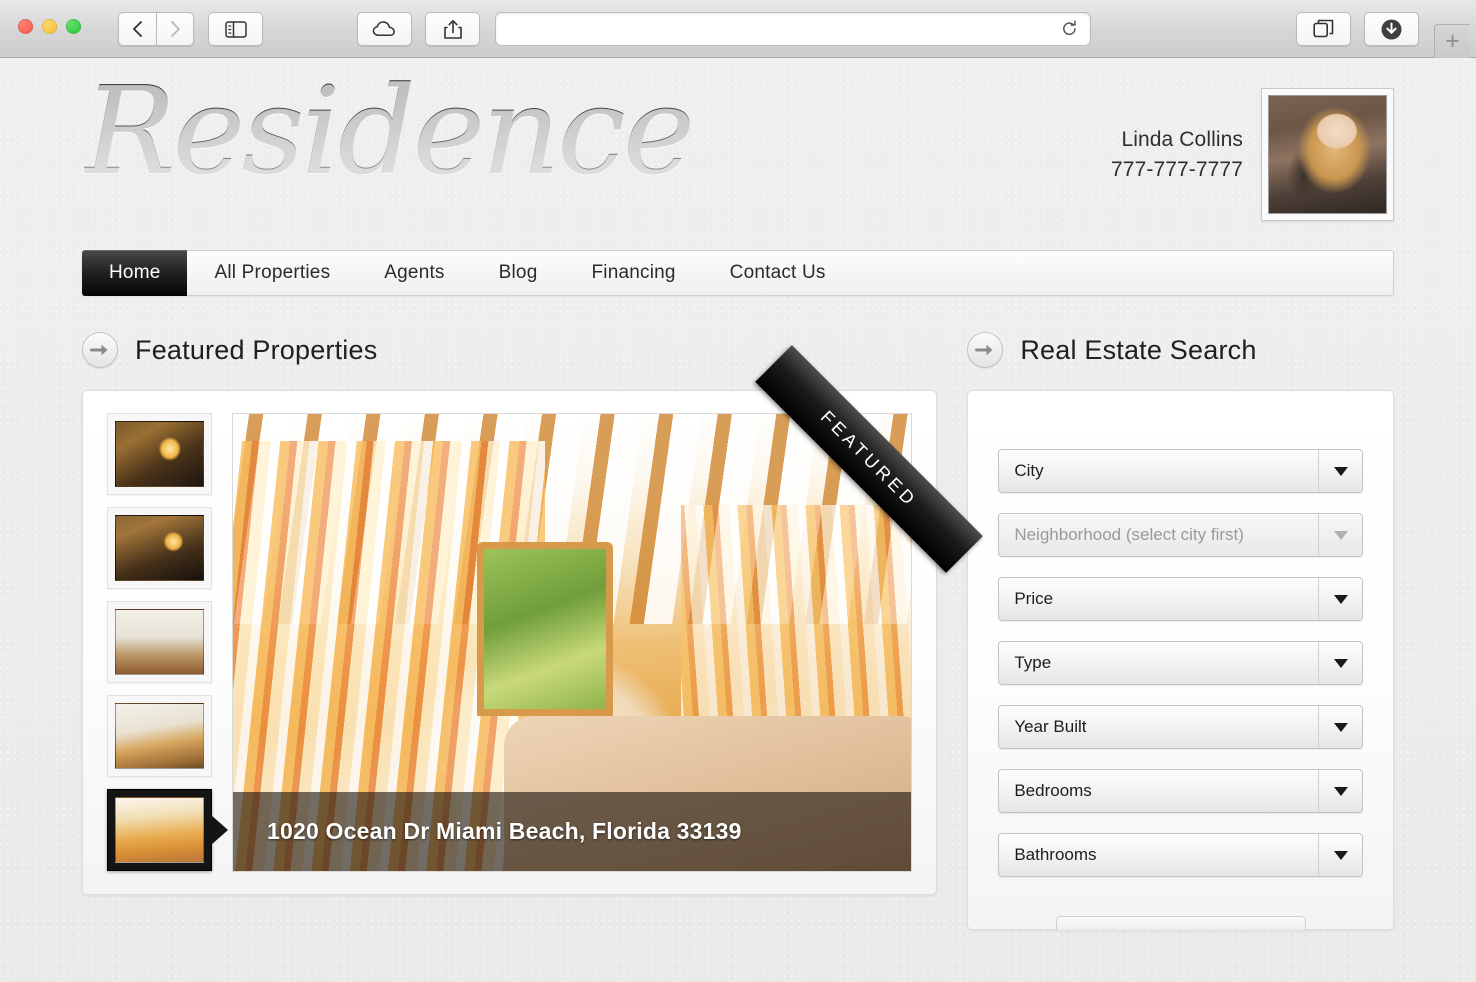  Describe the element at coordinates (389, 131) in the screenshot. I see `site-logo: Residence` at that location.